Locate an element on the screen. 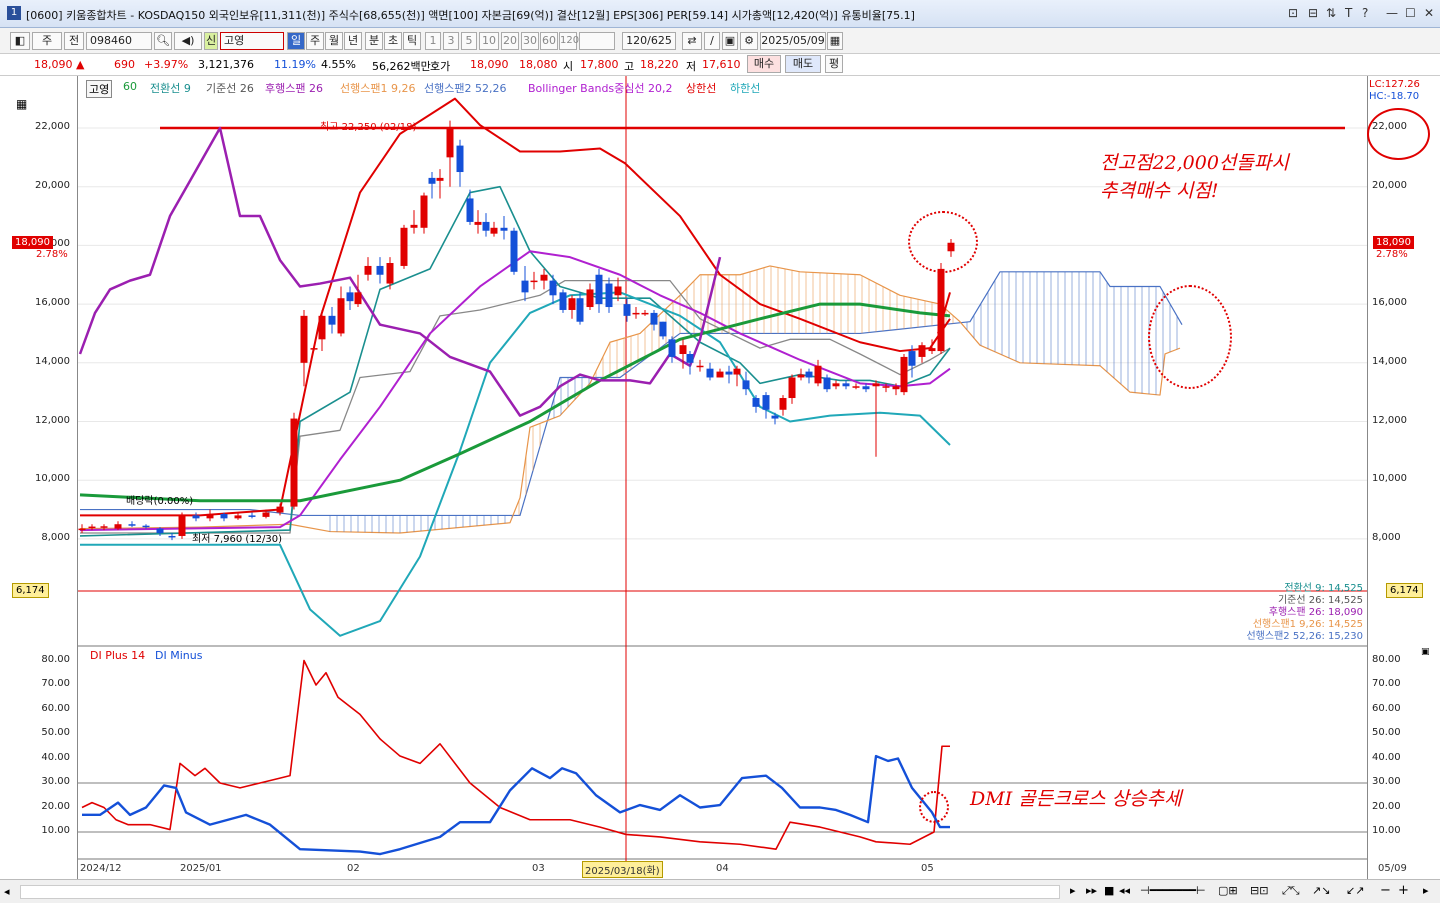 This screenshot has height=903, width=1440. legend-span1: 선행스팬1 9,26 is located at coordinates (377, 88).